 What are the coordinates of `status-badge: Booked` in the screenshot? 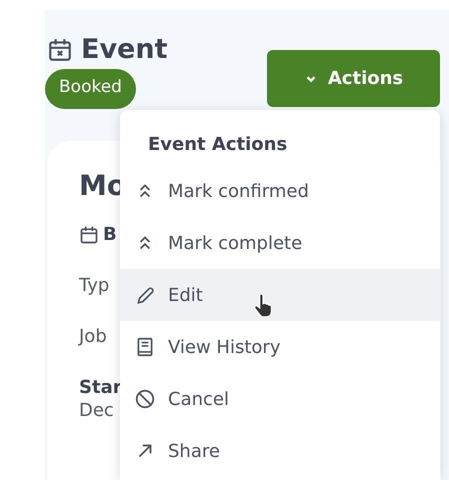 It's located at (90, 89).